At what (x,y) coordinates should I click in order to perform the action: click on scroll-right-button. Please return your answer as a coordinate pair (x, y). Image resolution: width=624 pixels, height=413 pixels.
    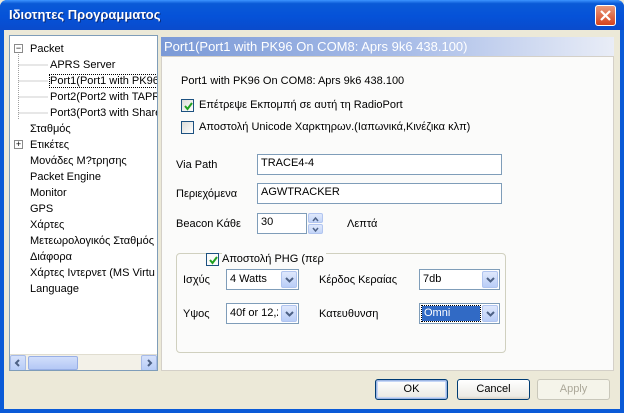
    Looking at the image, I should click on (149, 362).